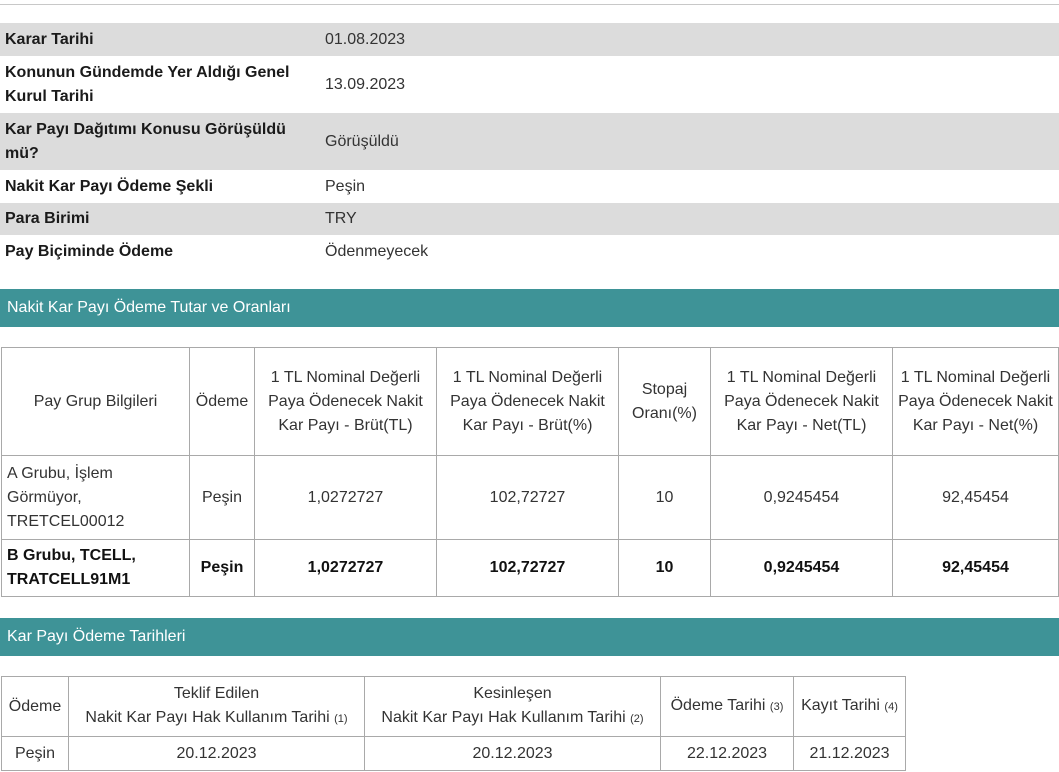 This screenshot has width=1059, height=772. Describe the element at coordinates (891, 707) in the screenshot. I see `footnote-ref: (4)` at that location.